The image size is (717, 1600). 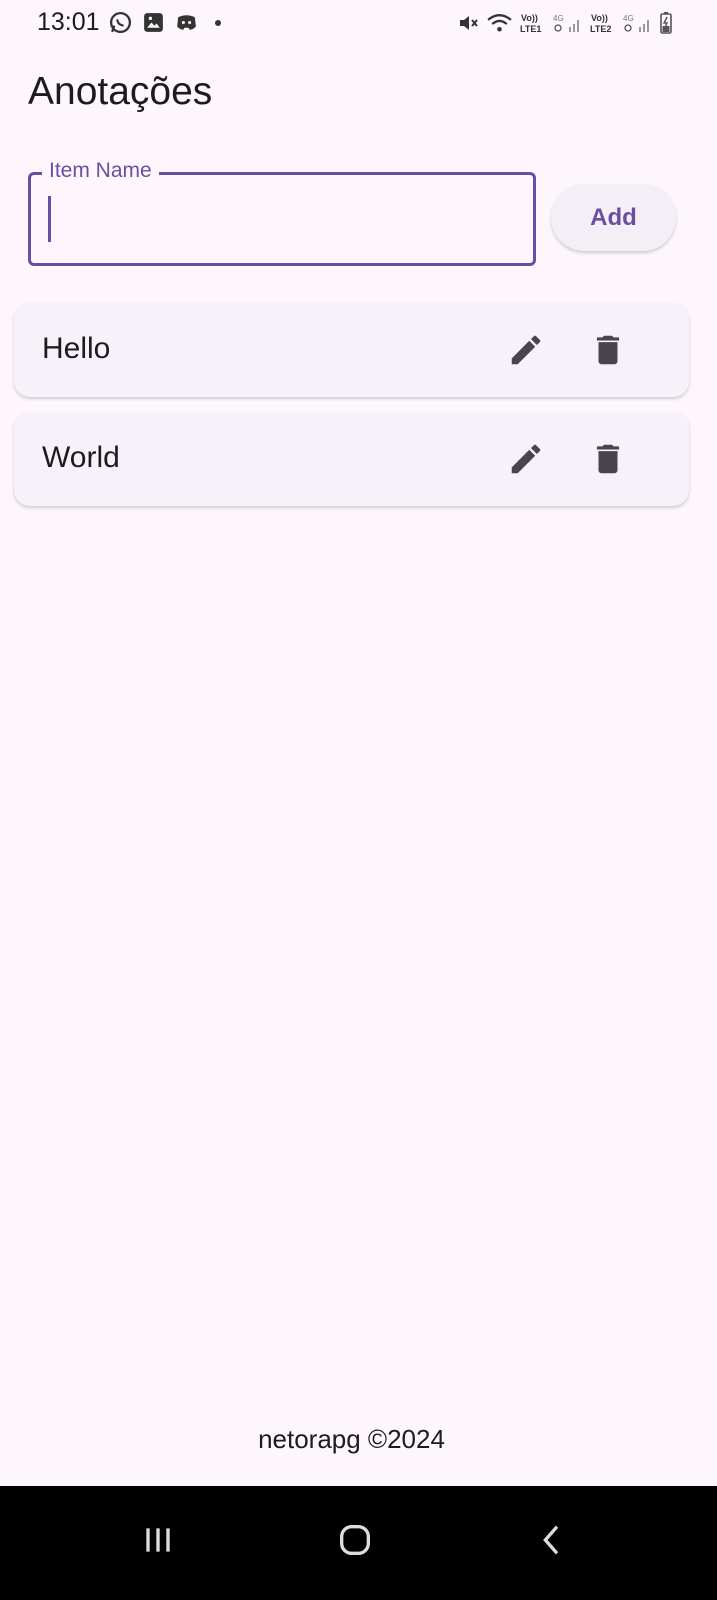 What do you see at coordinates (49, 219) in the screenshot?
I see `text-cursor` at bounding box center [49, 219].